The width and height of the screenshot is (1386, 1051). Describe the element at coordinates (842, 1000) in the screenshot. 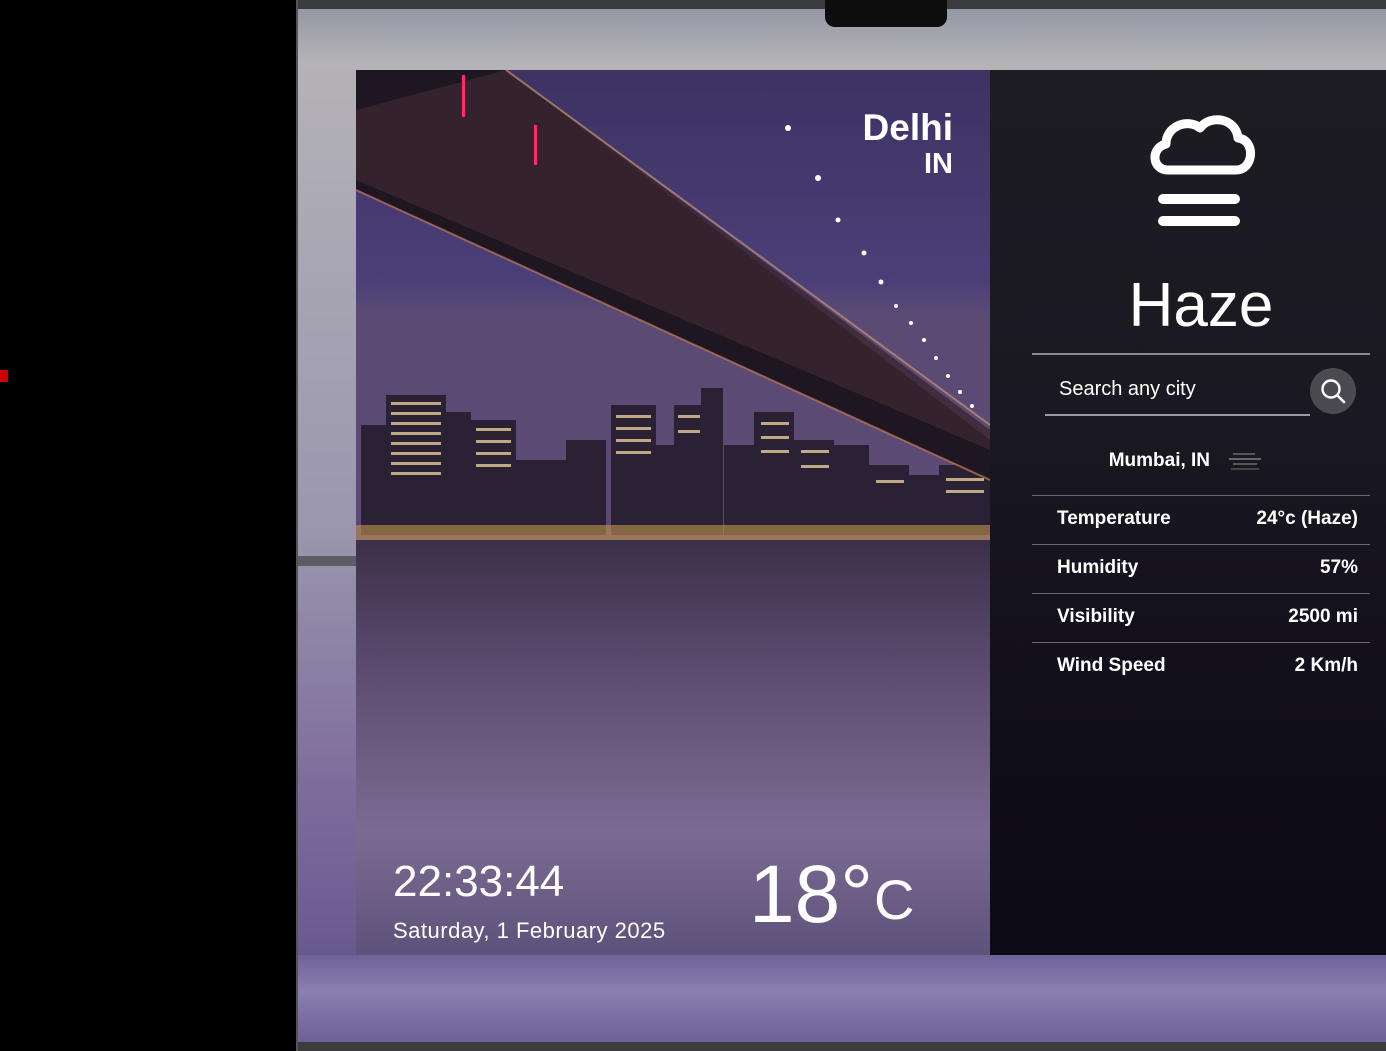

I see `background-haze` at that location.